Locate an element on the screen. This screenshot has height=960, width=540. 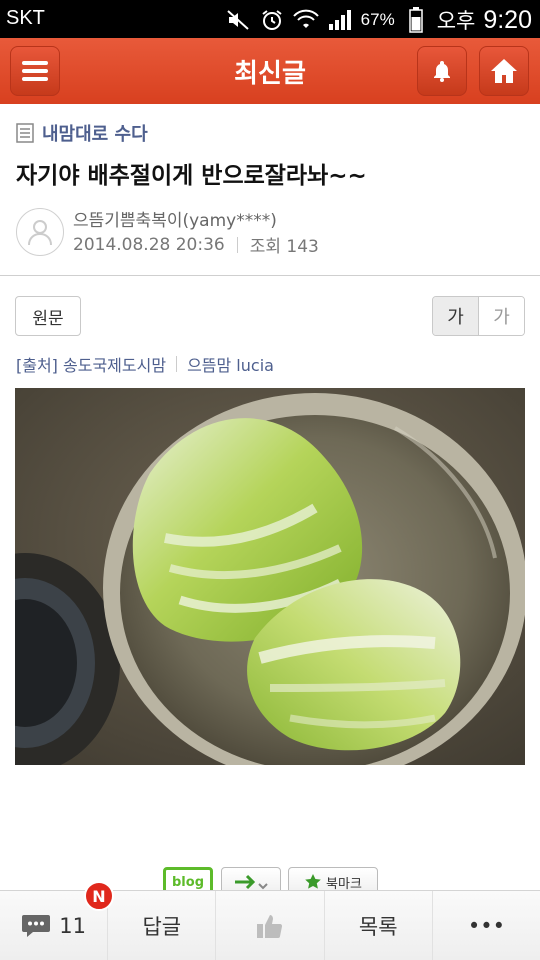
battery-percent: 67% is located at coordinates (377, 19).